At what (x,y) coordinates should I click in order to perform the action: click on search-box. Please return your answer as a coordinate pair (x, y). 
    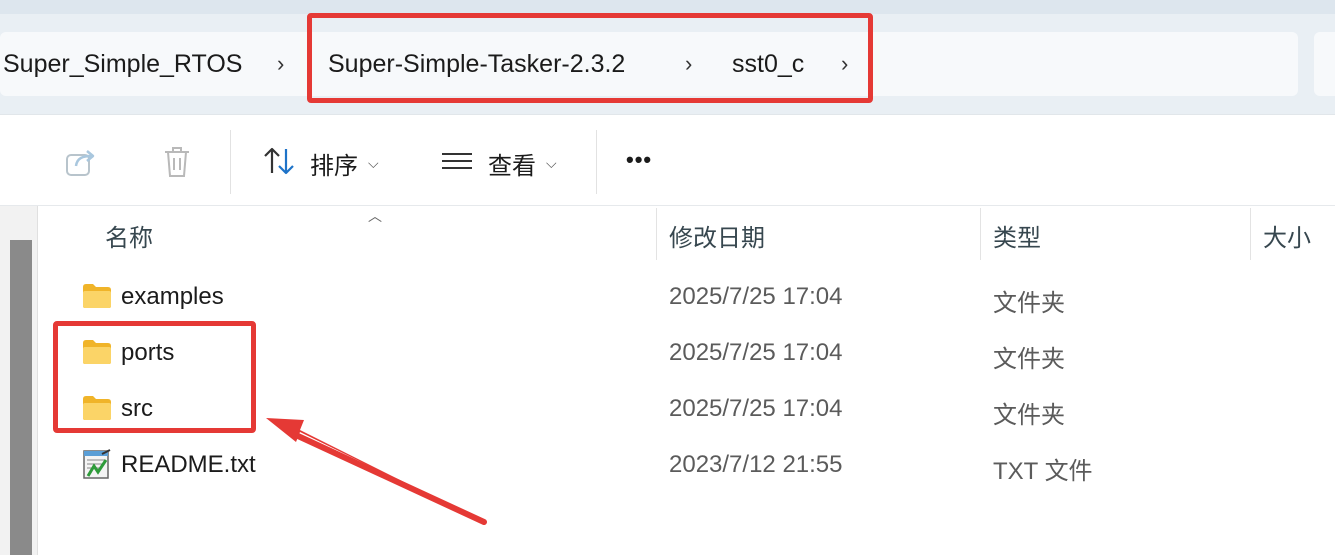
    Looking at the image, I should click on (1324, 64).